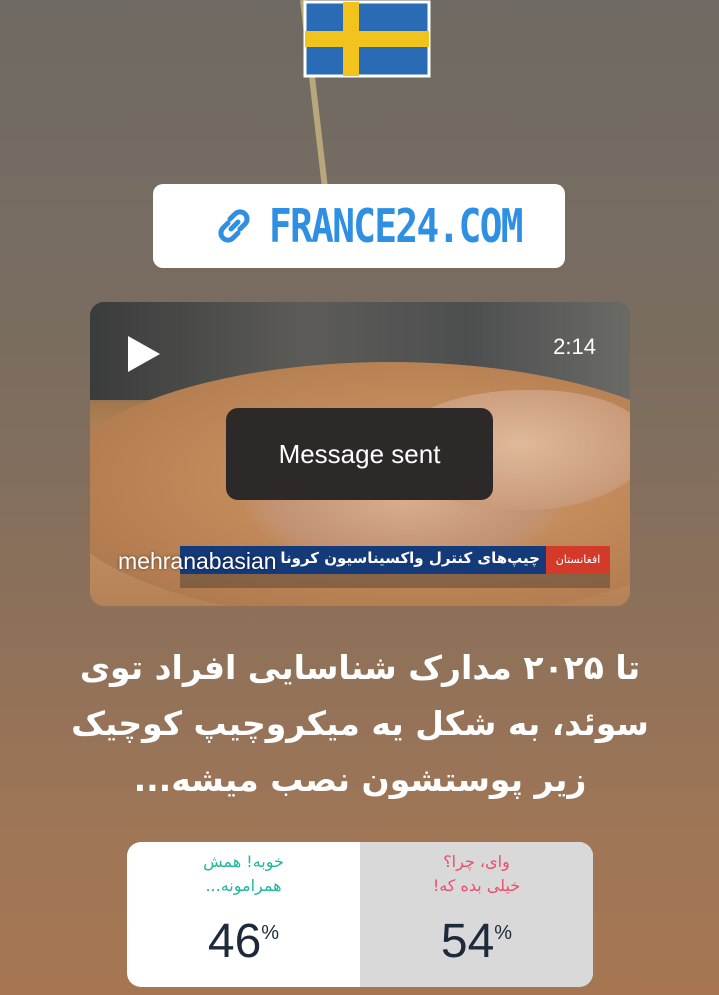 The image size is (719, 995). Describe the element at coordinates (476, 874) in the screenshot. I see `poll-option-label: وای، چرا؟ خیلی بده که!` at that location.